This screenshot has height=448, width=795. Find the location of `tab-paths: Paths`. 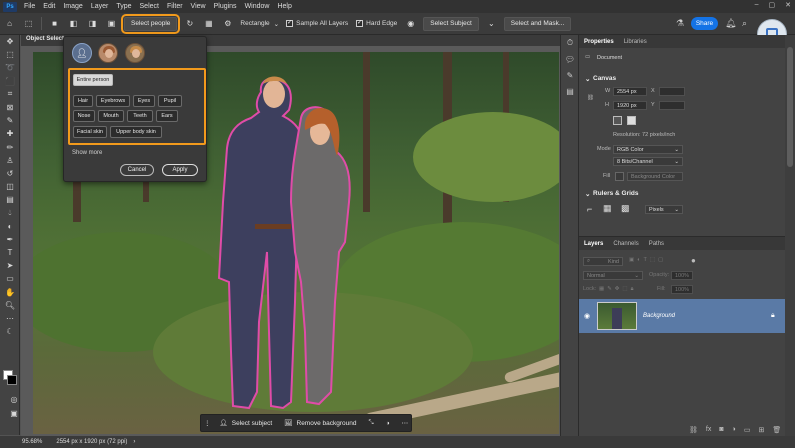

tab-paths: Paths is located at coordinates (656, 244).